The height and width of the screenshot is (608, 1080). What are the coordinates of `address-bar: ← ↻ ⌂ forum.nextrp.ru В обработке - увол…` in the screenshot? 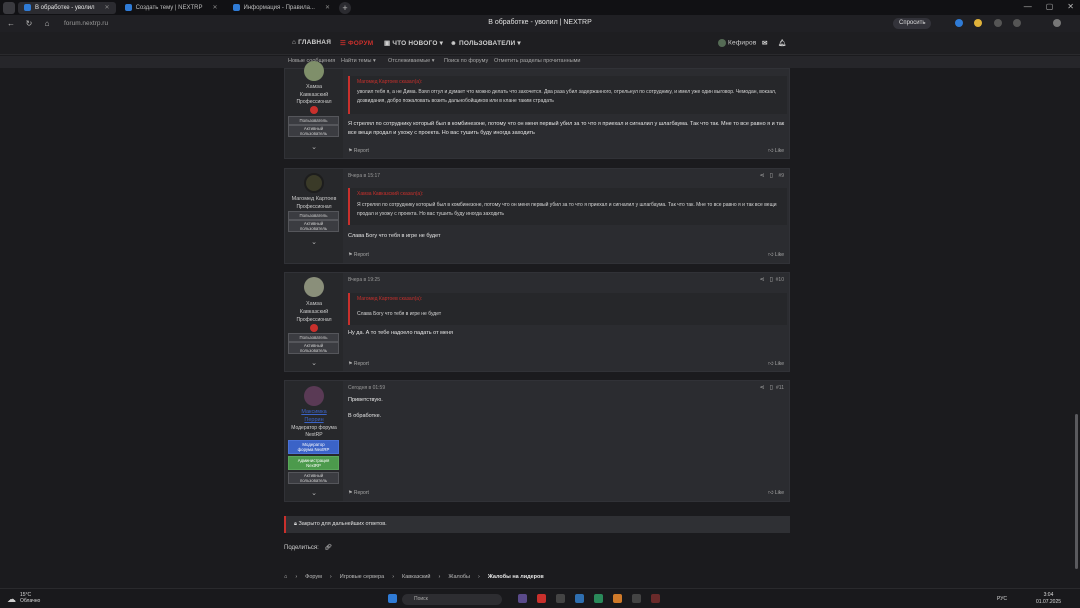 It's located at (540, 23).